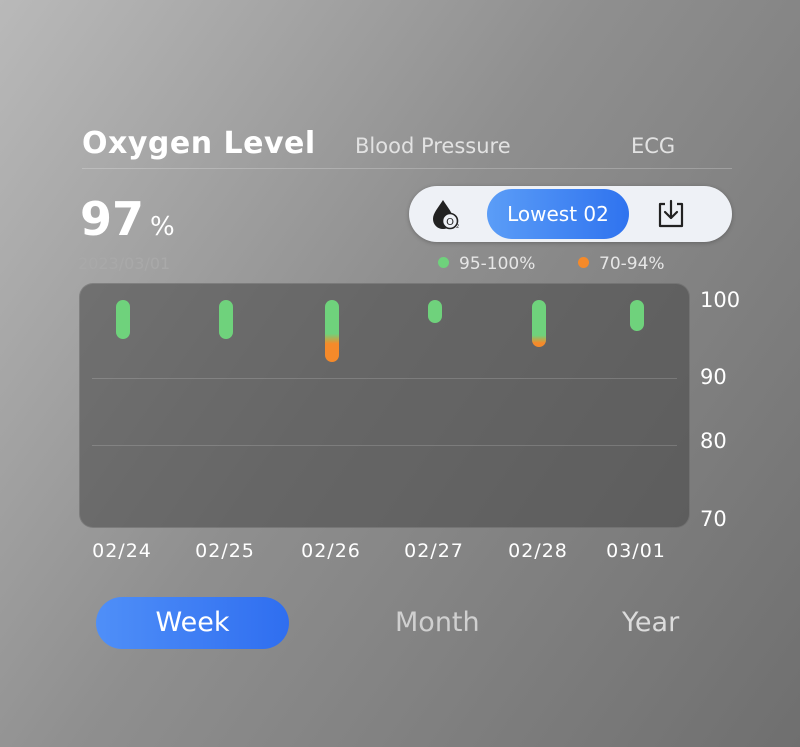 The image size is (800, 747). Describe the element at coordinates (434, 551) in the screenshot. I see `x-tick-0227: 02/27` at that location.